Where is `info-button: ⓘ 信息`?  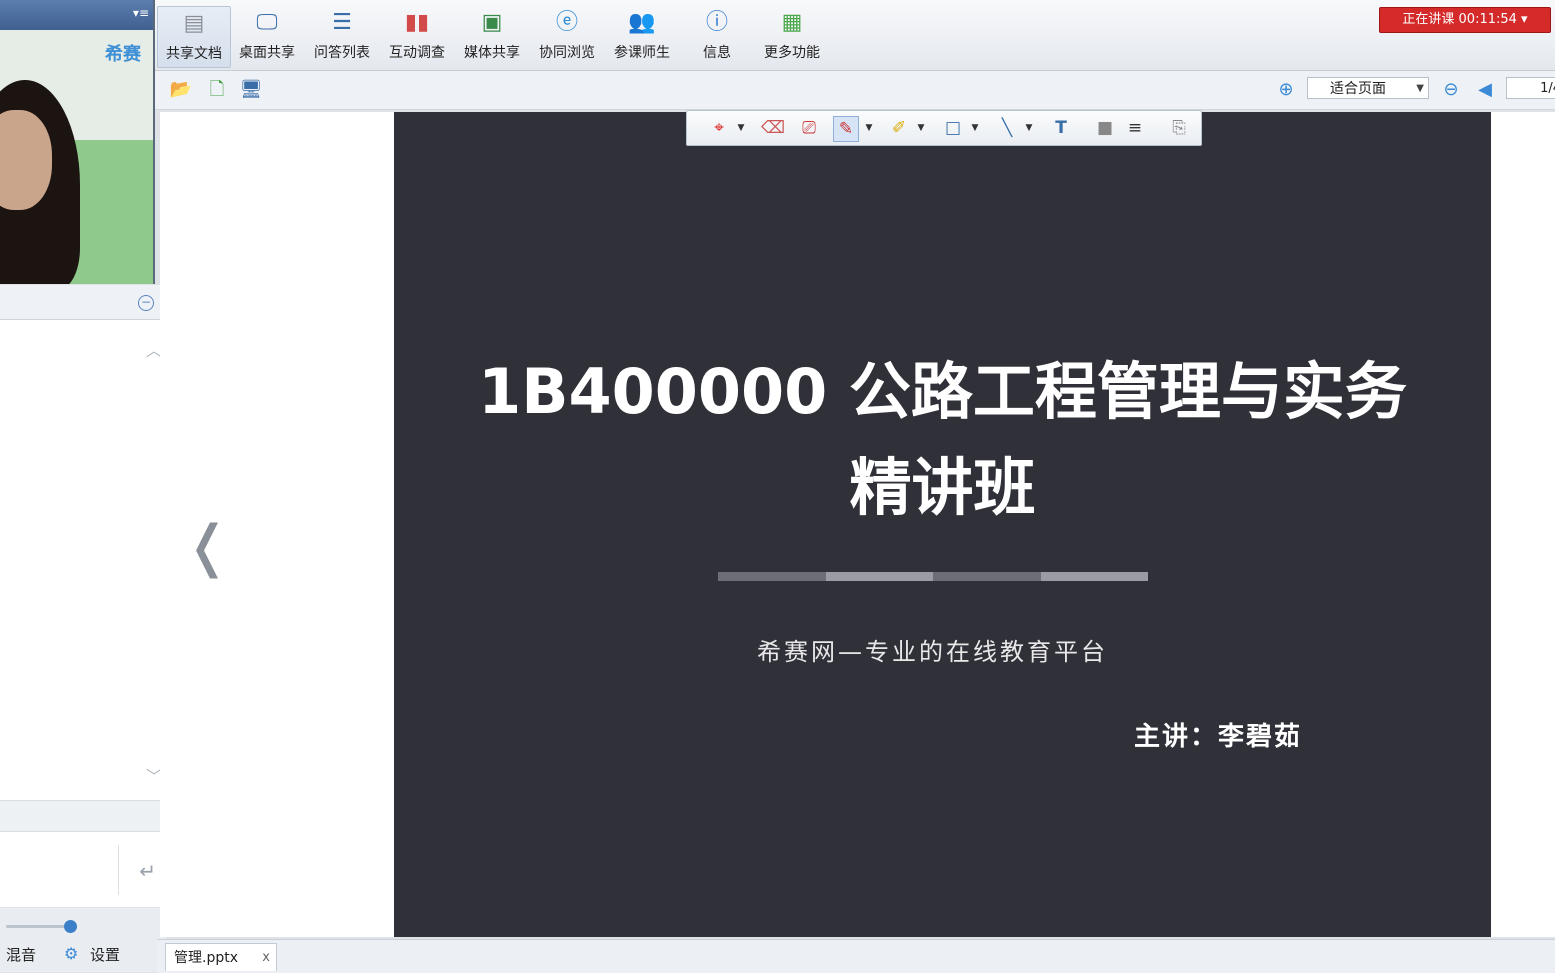 info-button: ⓘ 信息 is located at coordinates (717, 36).